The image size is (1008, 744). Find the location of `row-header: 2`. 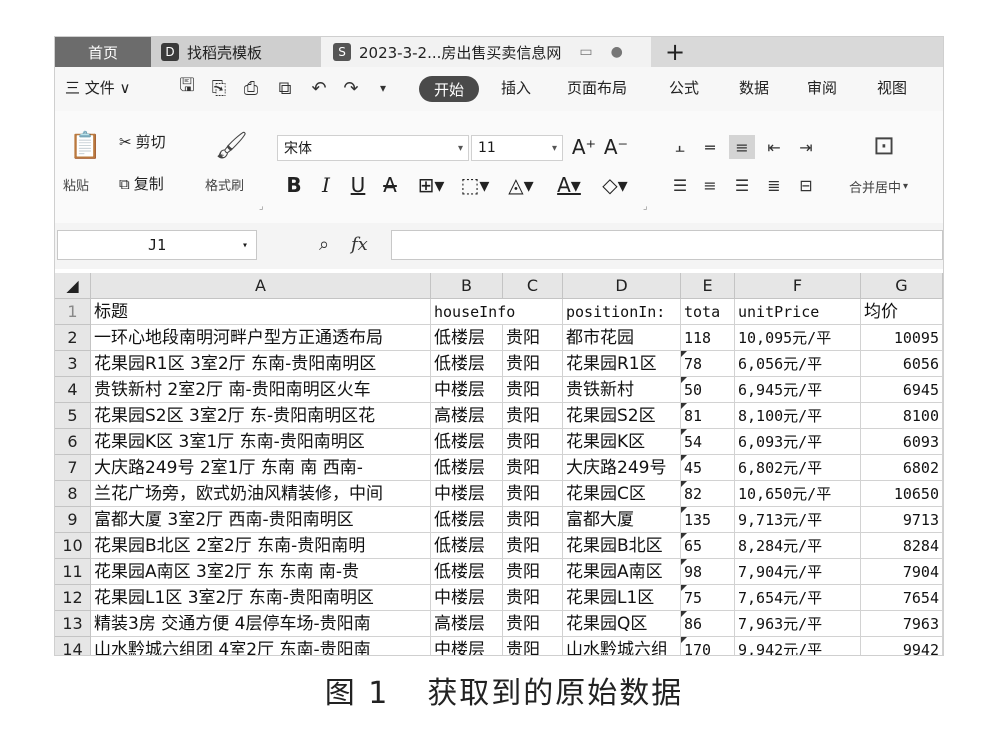

row-header: 2 is located at coordinates (73, 338).